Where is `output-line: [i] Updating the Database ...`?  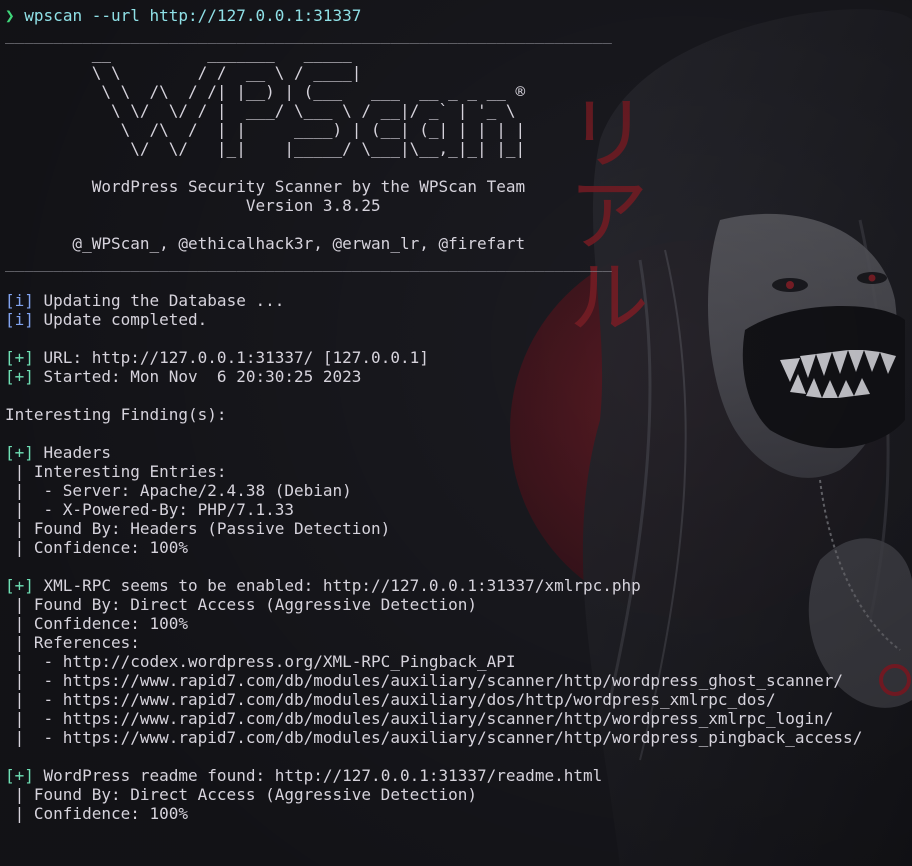
output-line: [i] Updating the Database ... is located at coordinates (458, 300).